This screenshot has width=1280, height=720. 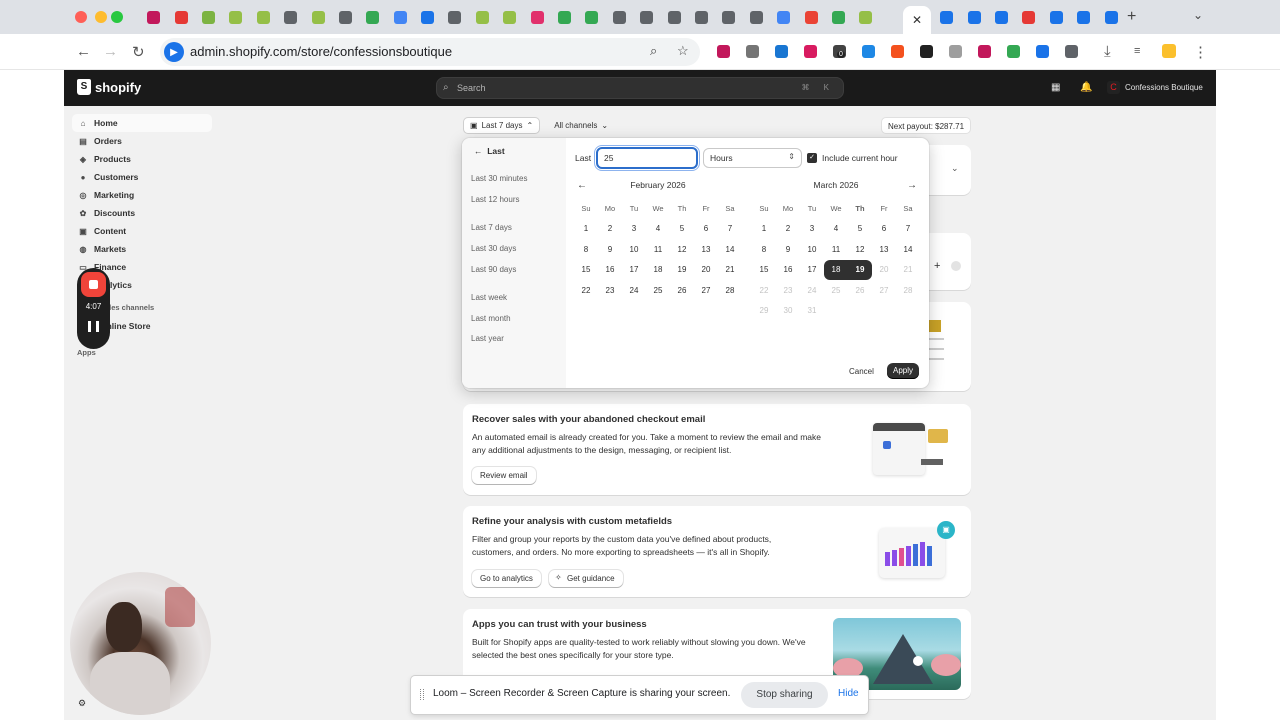 What do you see at coordinates (852, 158) in the screenshot?
I see `include-current-hour-checkbox: ✓ Include current hour` at bounding box center [852, 158].